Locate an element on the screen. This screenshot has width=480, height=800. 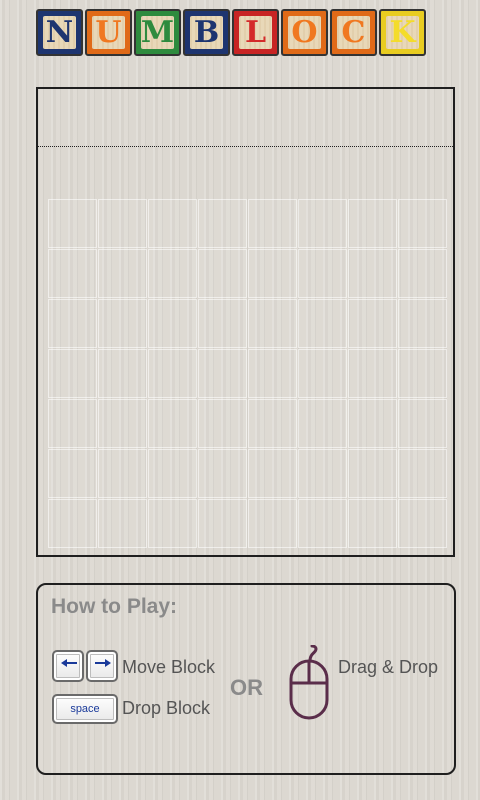
logo-tile: L is located at coordinates (255, 32).